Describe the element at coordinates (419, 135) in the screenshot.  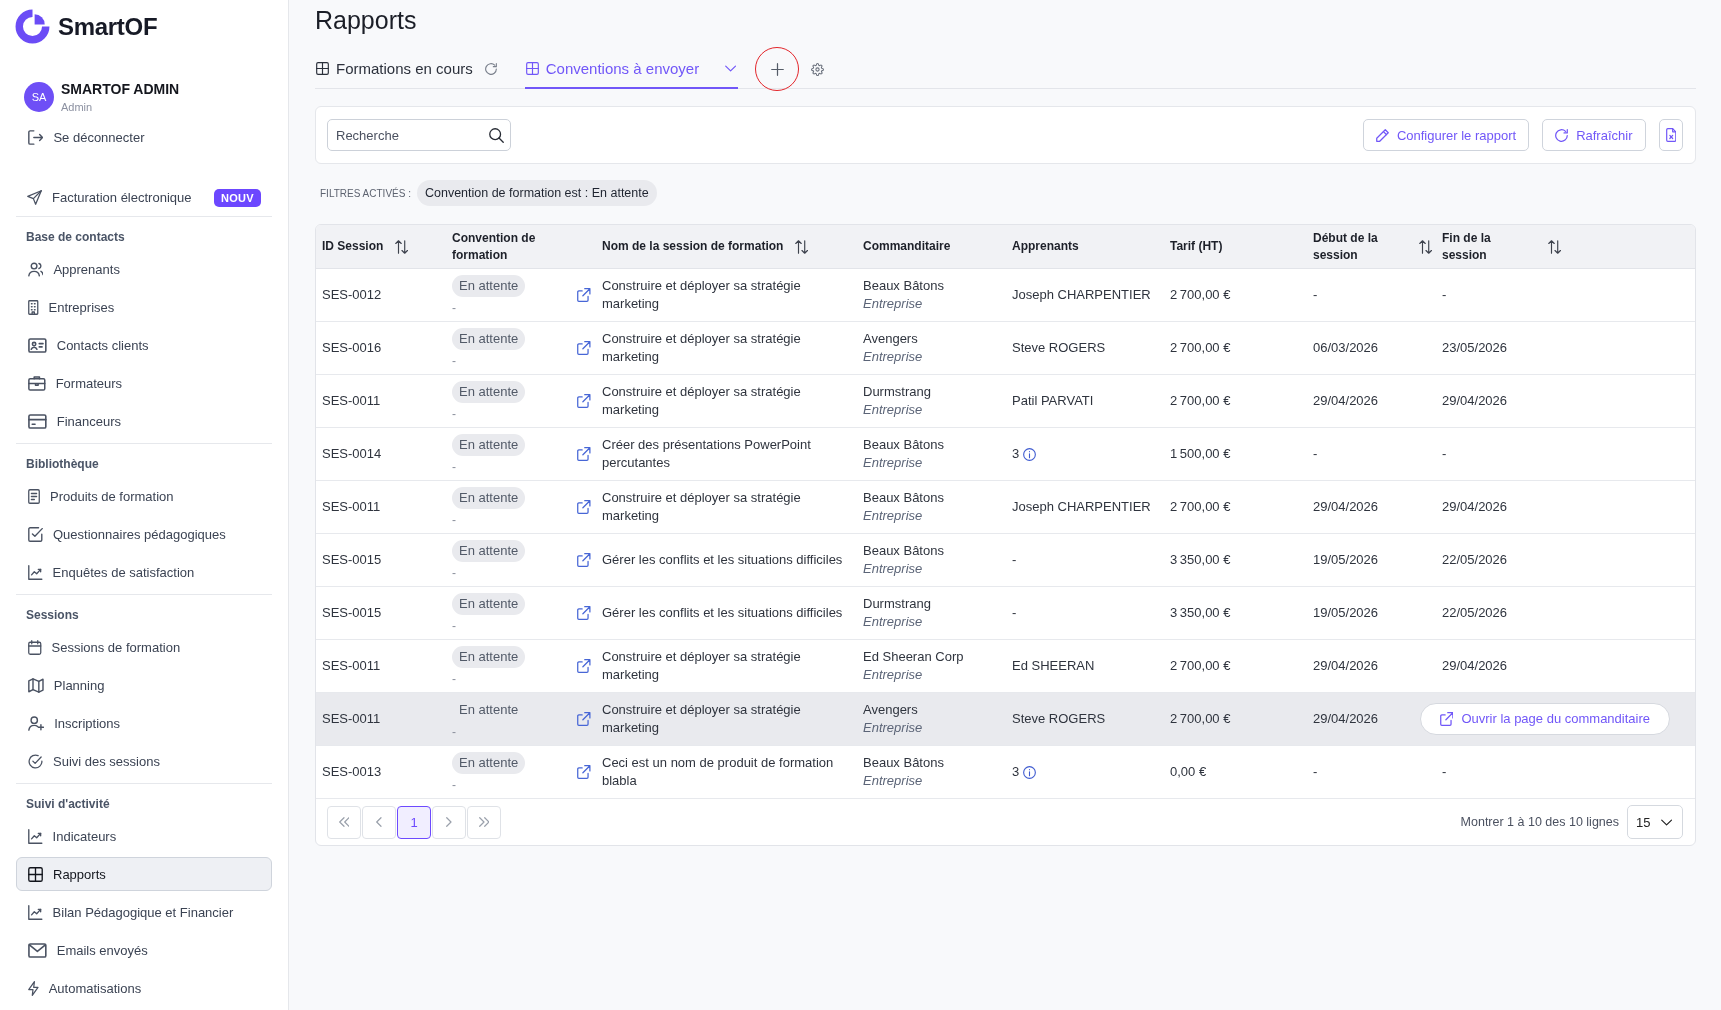
I see `search-field: Recherche` at that location.